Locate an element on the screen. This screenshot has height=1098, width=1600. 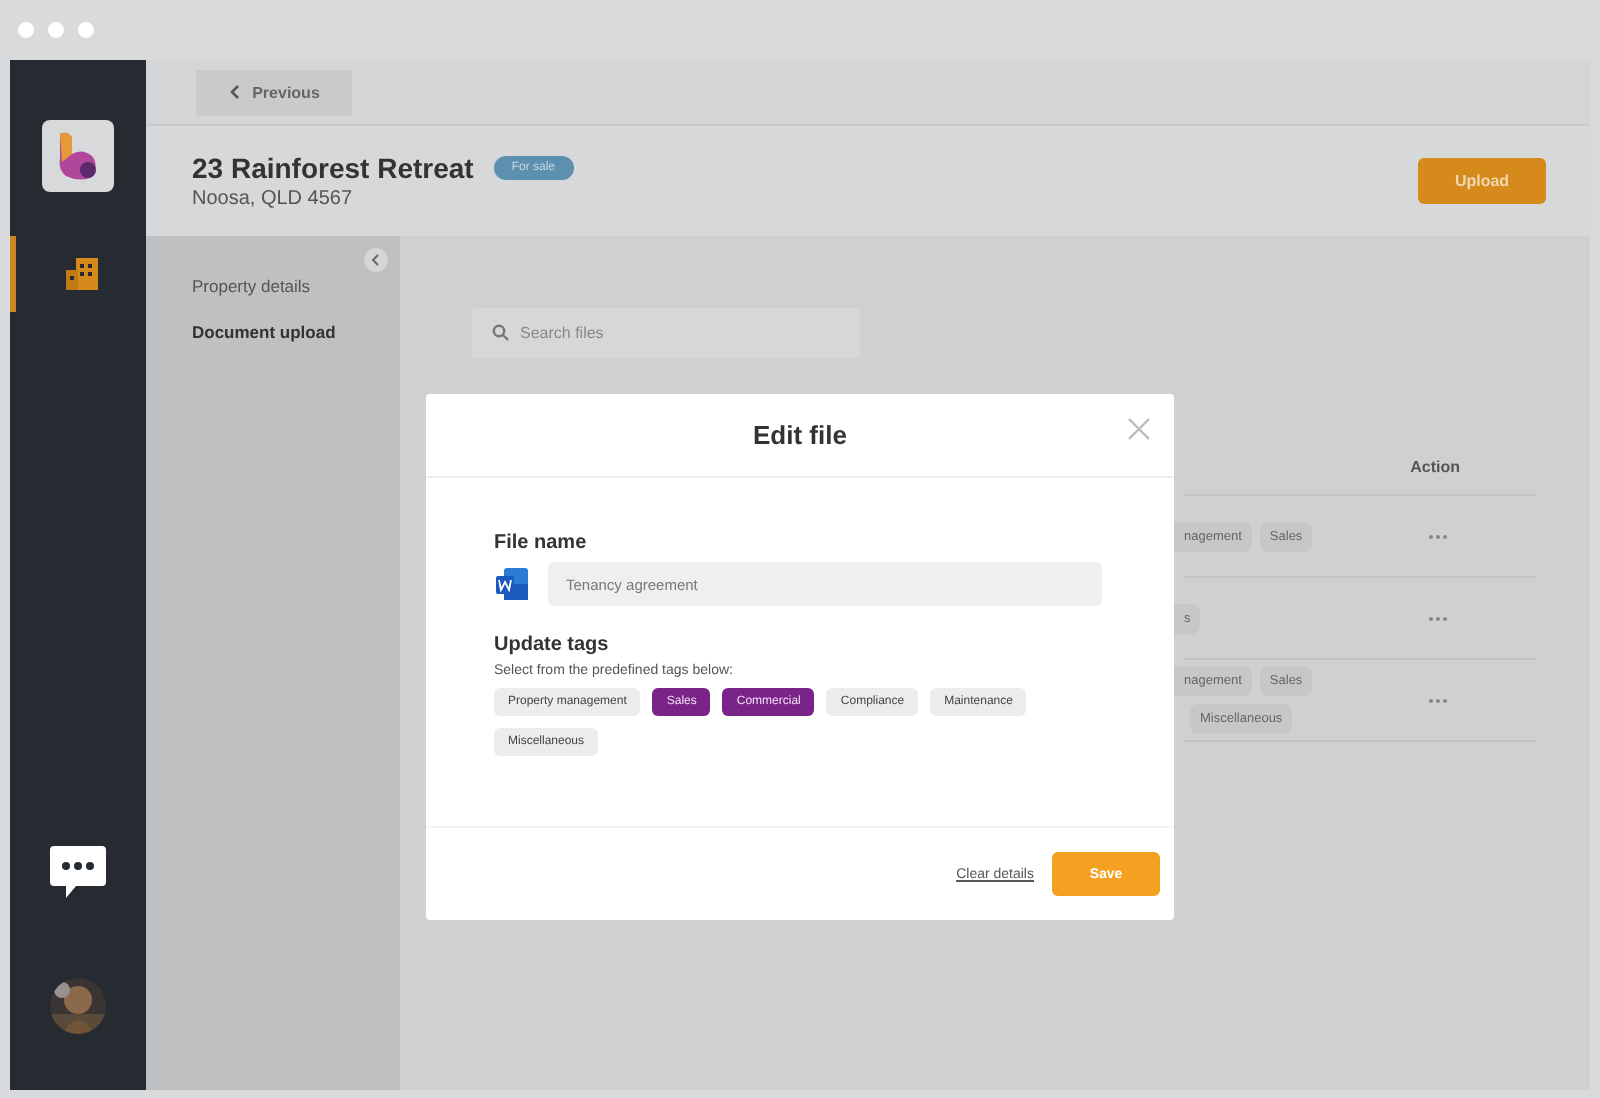
chevron-left-icon is located at coordinates (234, 92).